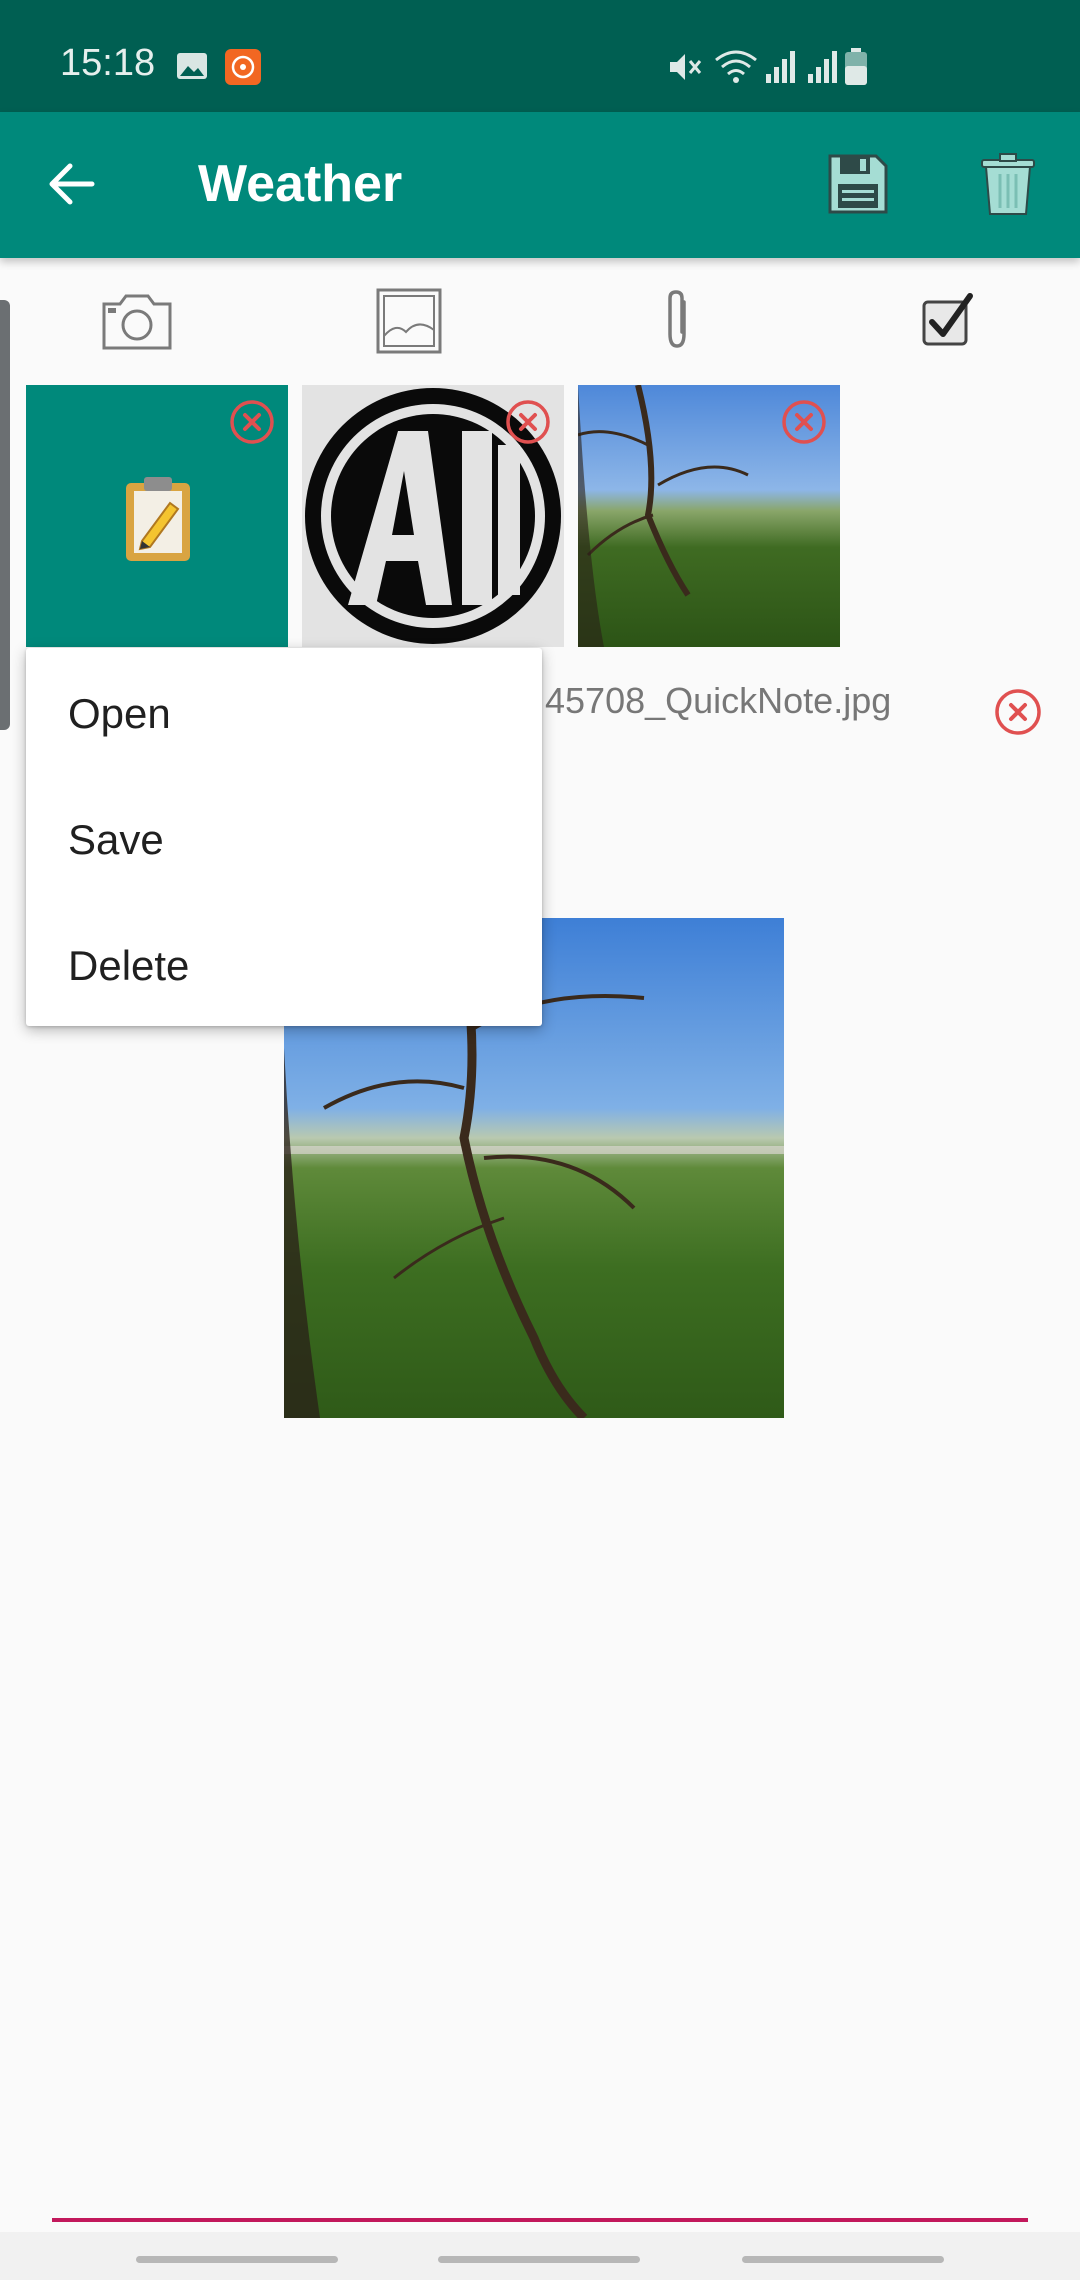  What do you see at coordinates (284, 711) in the screenshot?
I see `menu-item-open: Open` at bounding box center [284, 711].